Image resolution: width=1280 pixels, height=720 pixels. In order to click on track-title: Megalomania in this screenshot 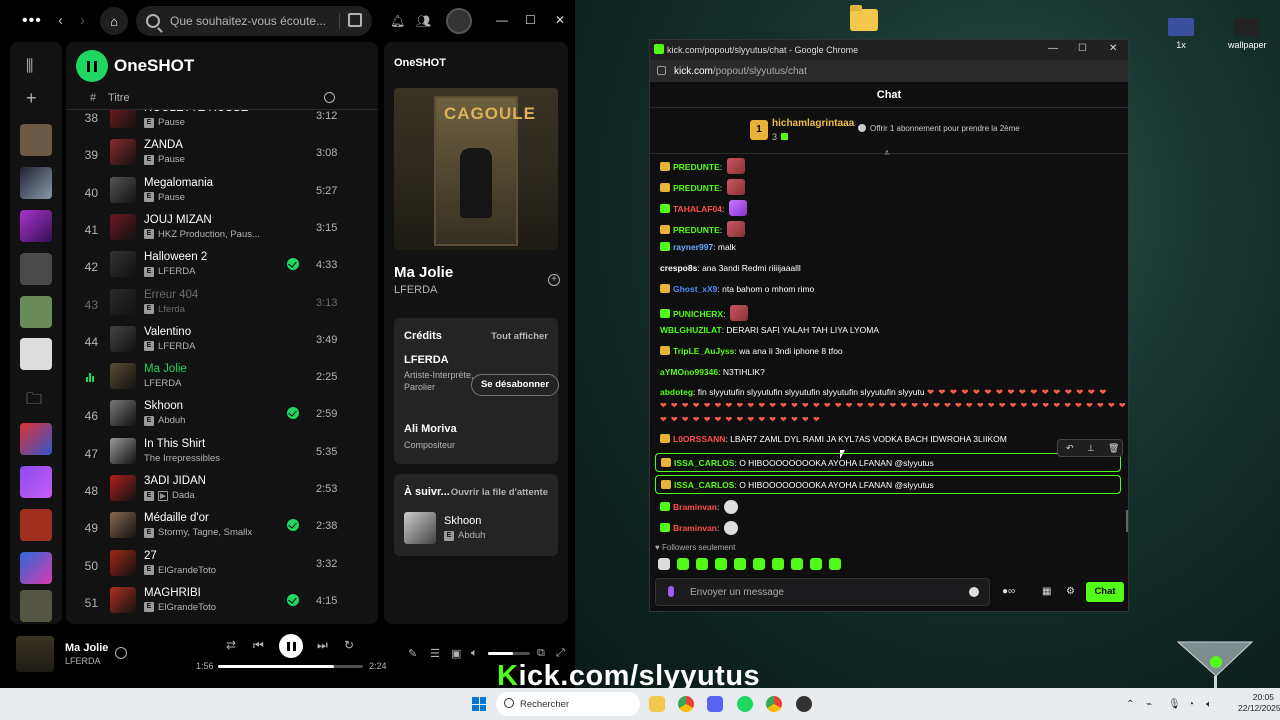, I will do `click(178, 183)`.